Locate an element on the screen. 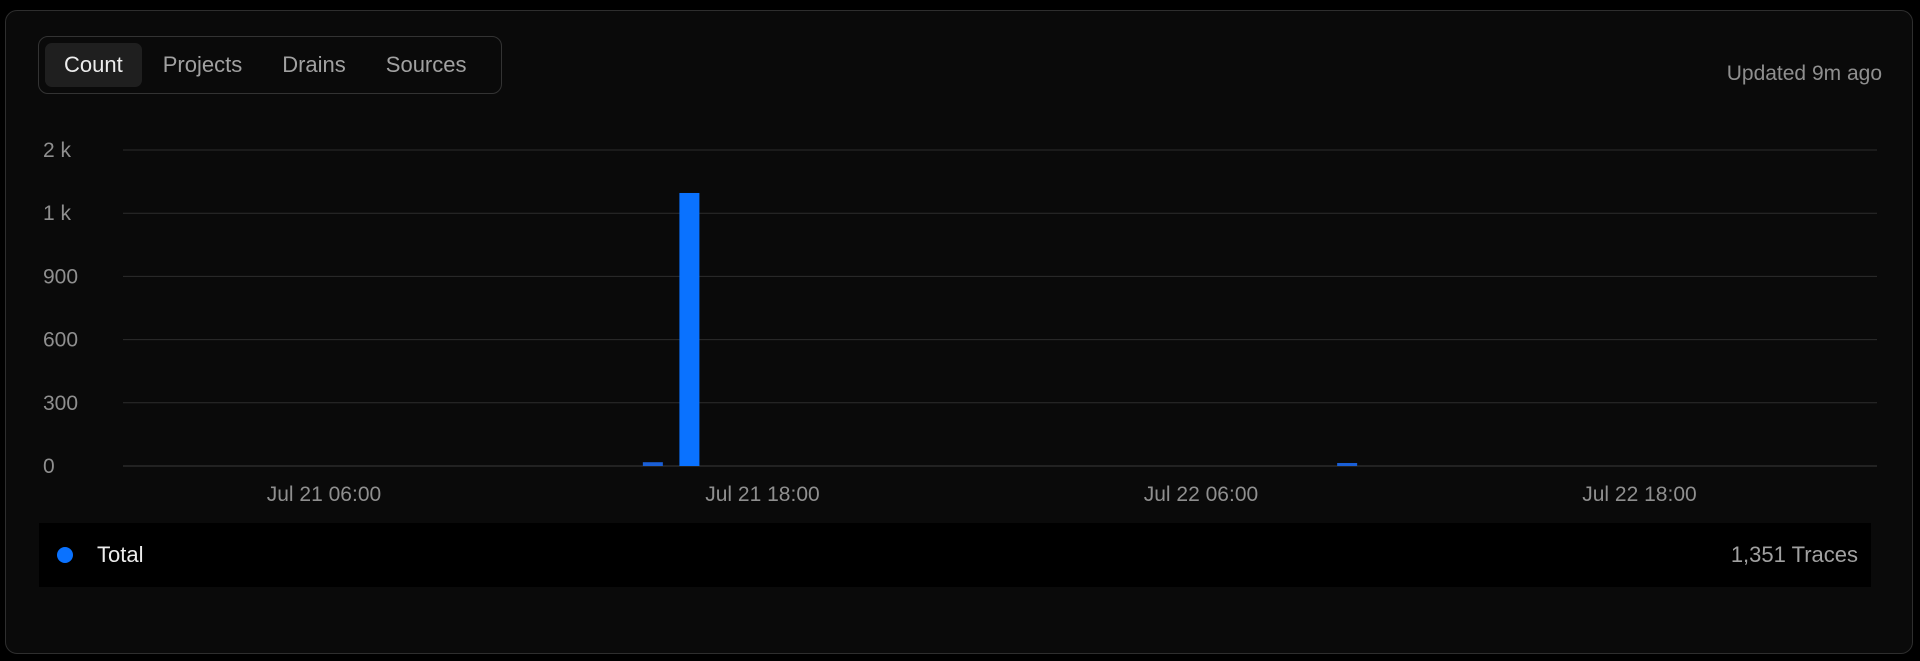 This screenshot has width=1920, height=661. x-tick-label: Jul 21 18:00 is located at coordinates (762, 494).